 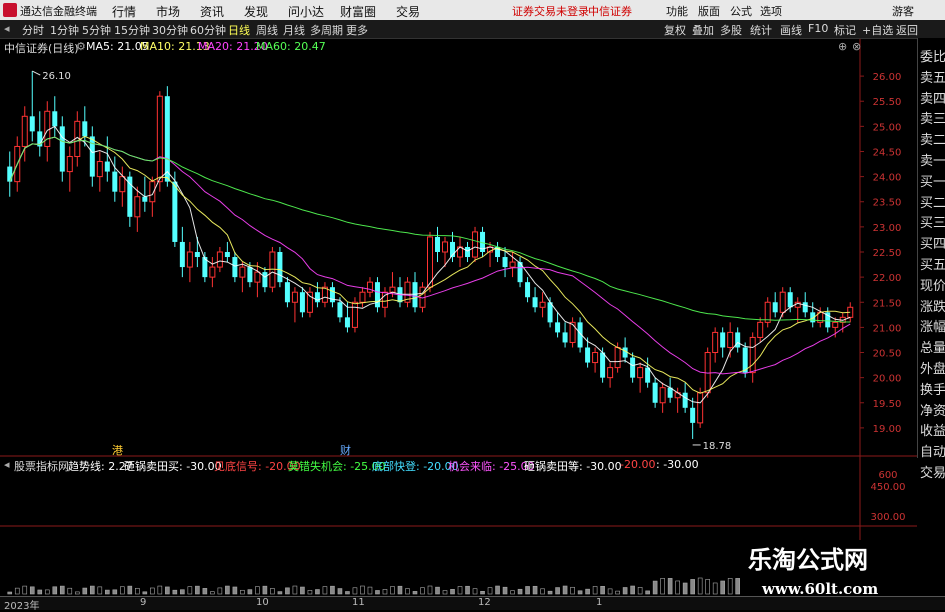 I want to click on indicator-name: 股票指标网, so click(x=41, y=466).